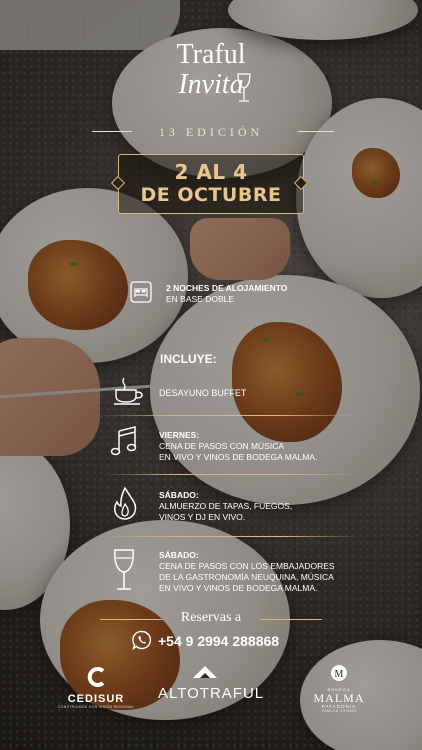  What do you see at coordinates (128, 391) in the screenshot?
I see `coffee-cup-icon` at bounding box center [128, 391].